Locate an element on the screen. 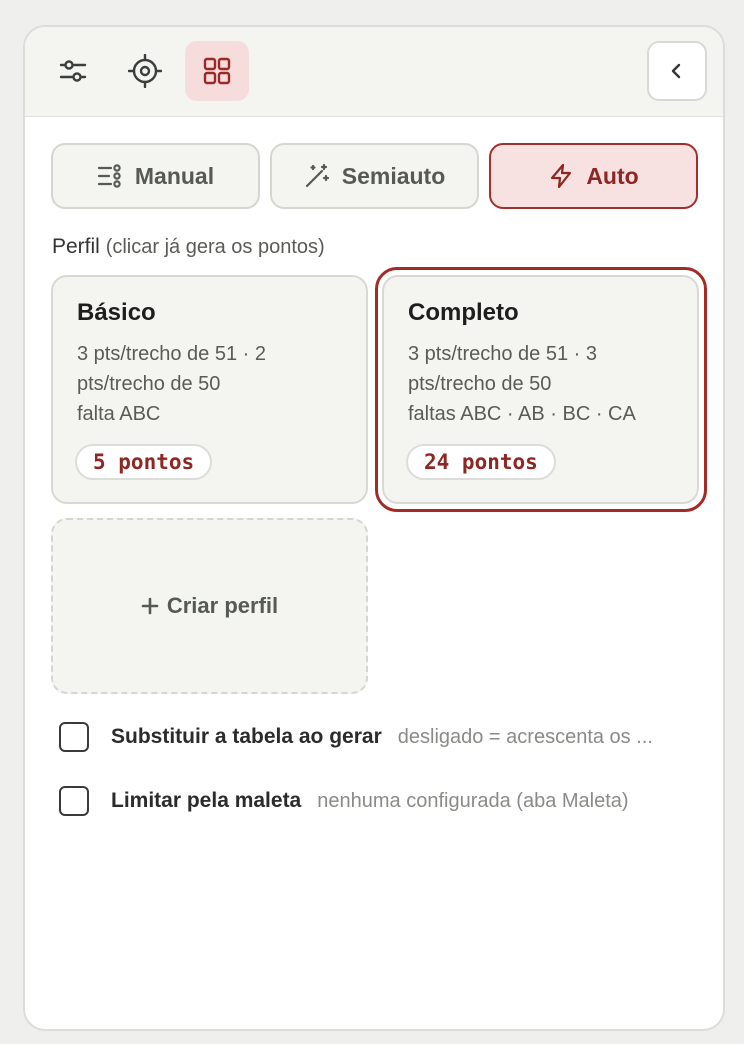  chevron-left-icon is located at coordinates (676, 71).